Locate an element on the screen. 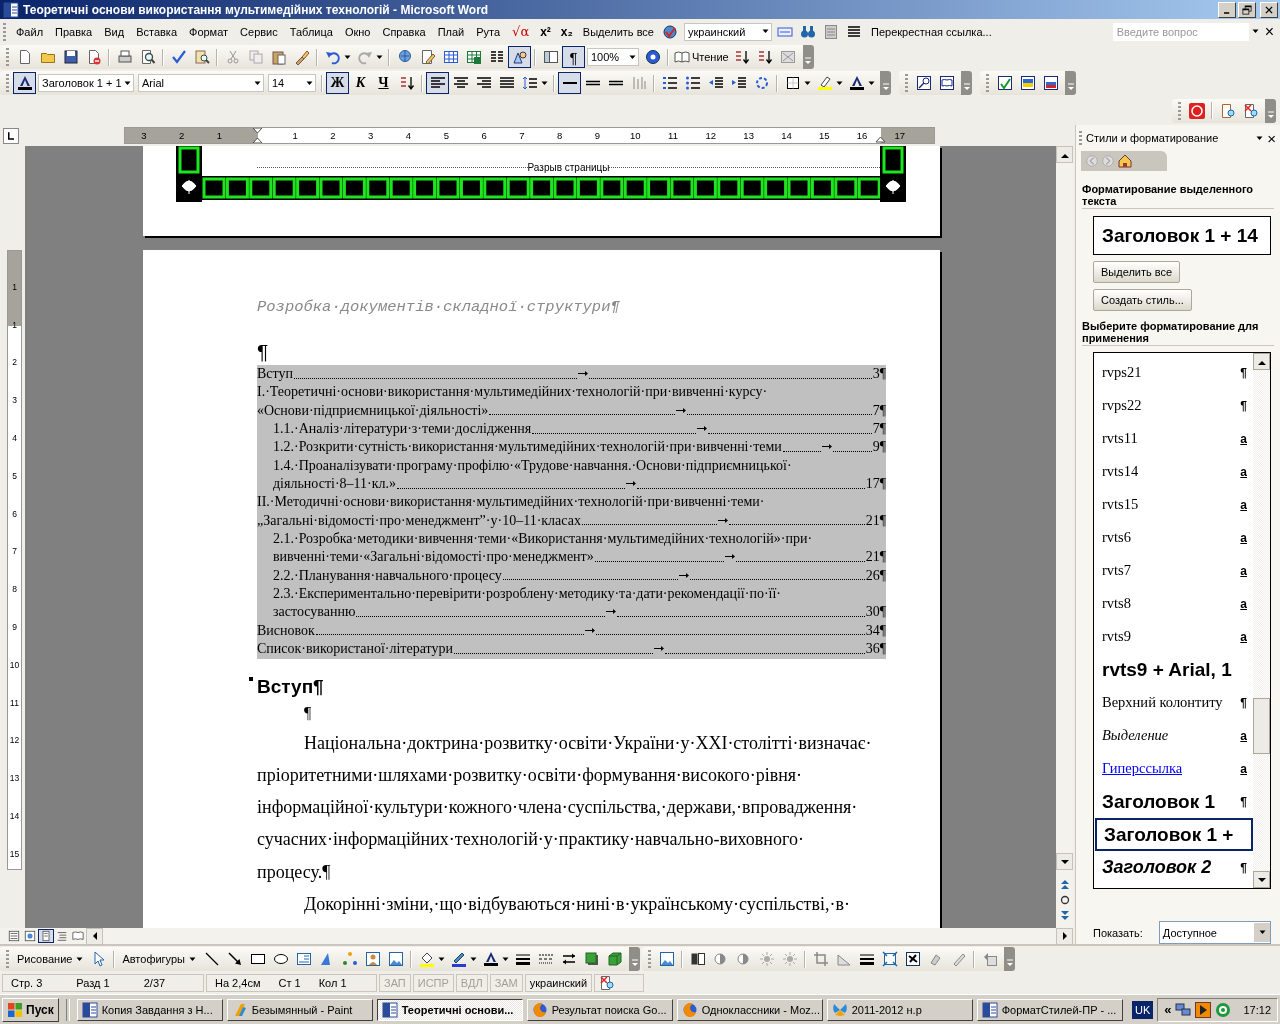 This screenshot has width=1280, height=1024. line-color-icon is located at coordinates (458, 959).